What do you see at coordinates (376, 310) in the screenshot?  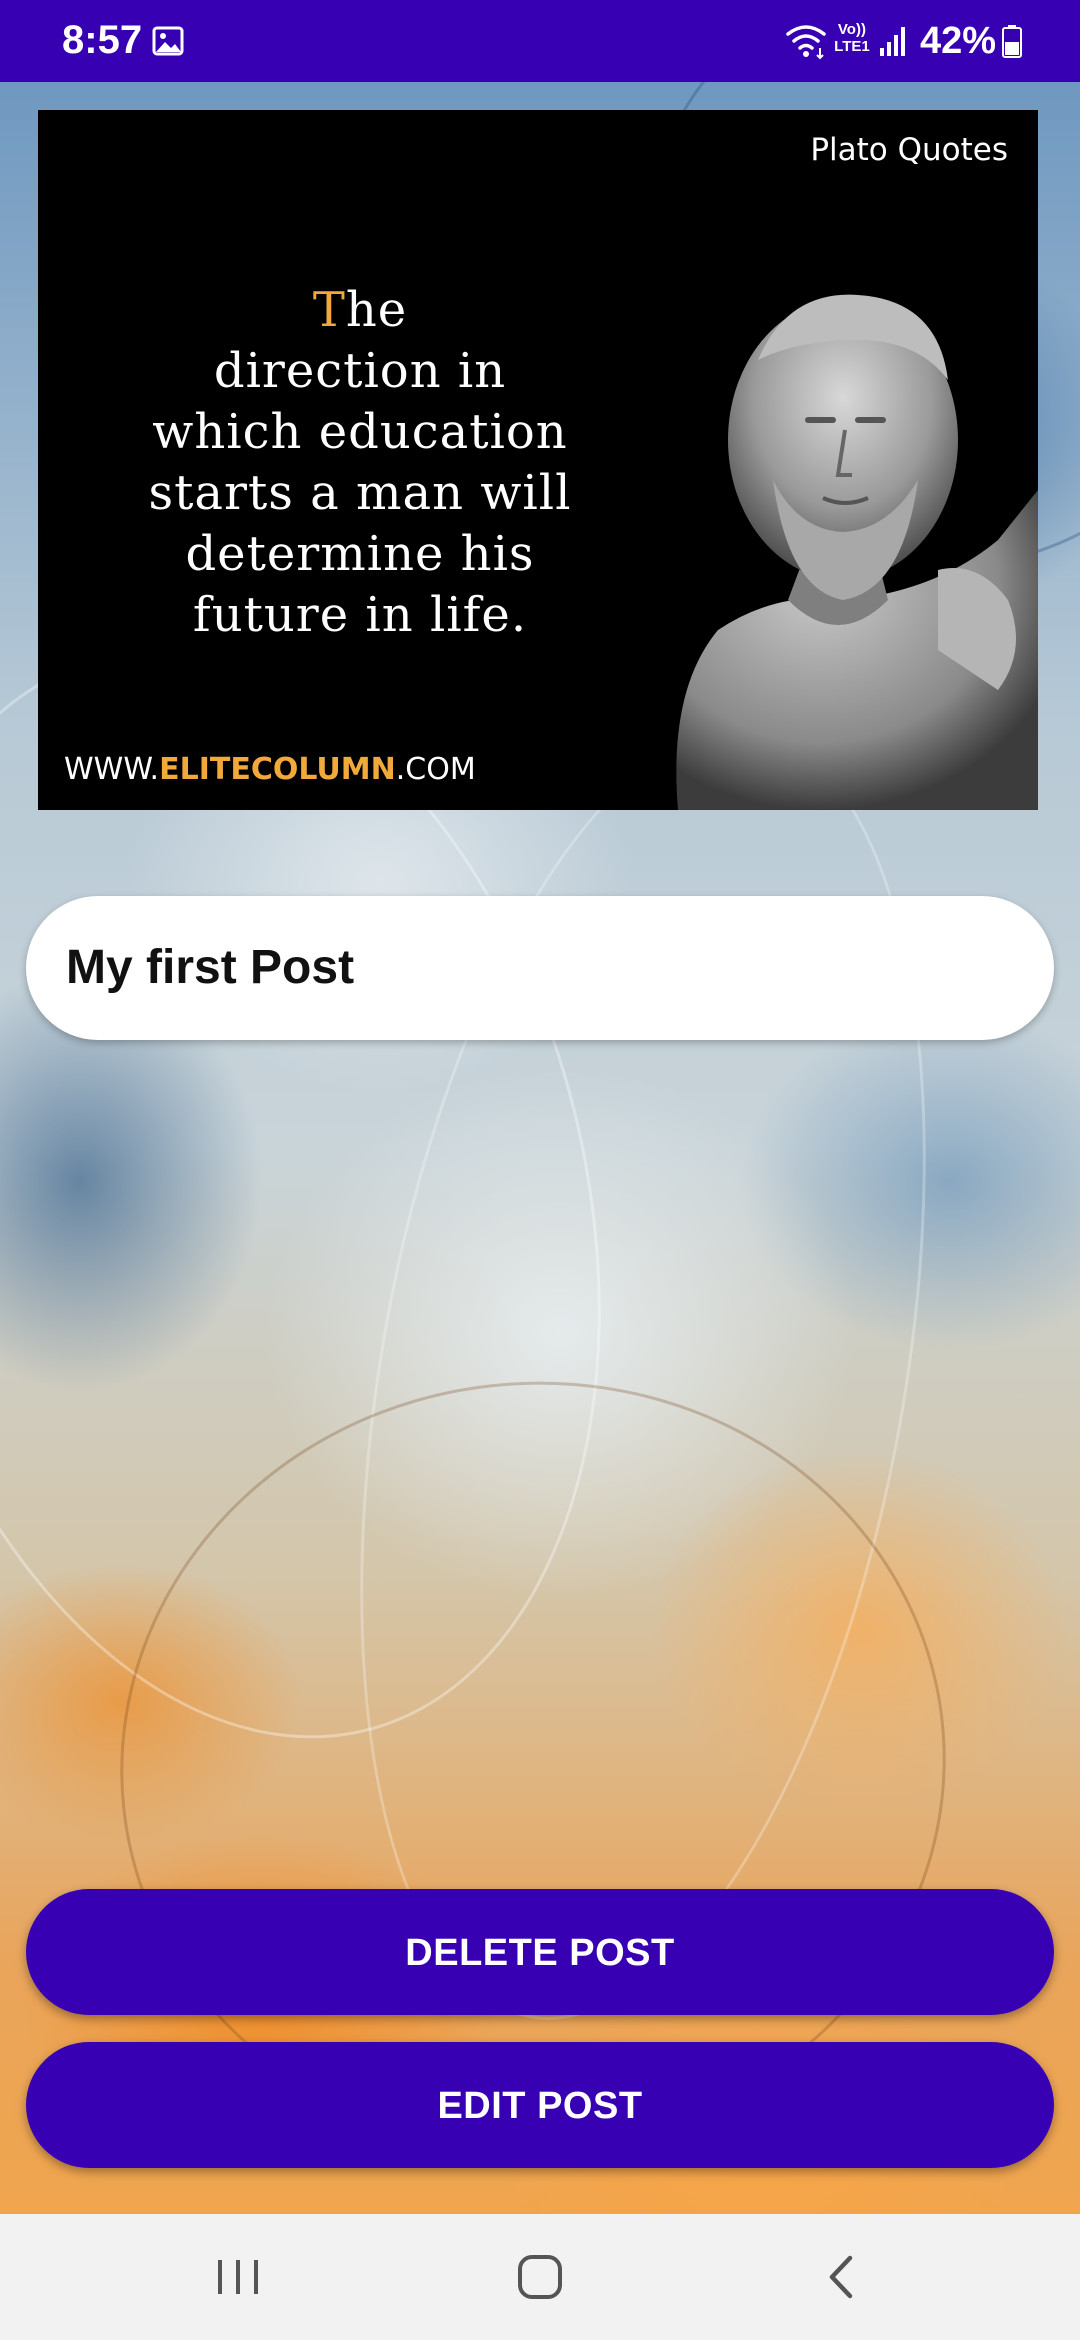 I see `quote-first-line-rest: he` at bounding box center [376, 310].